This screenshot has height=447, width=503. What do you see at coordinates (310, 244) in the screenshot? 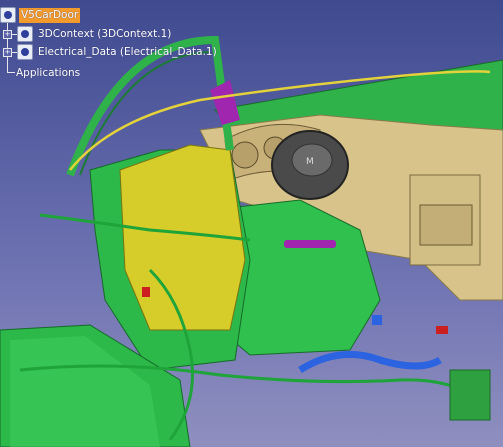
I see `magenta-bracket` at bounding box center [310, 244].